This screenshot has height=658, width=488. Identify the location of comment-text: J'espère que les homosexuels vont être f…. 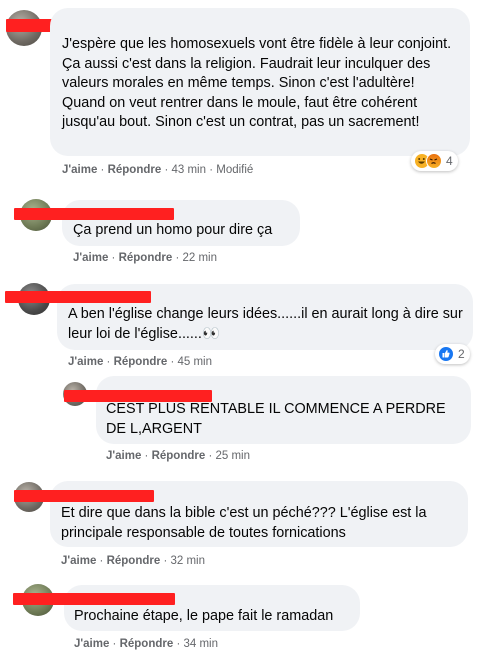
(257, 83).